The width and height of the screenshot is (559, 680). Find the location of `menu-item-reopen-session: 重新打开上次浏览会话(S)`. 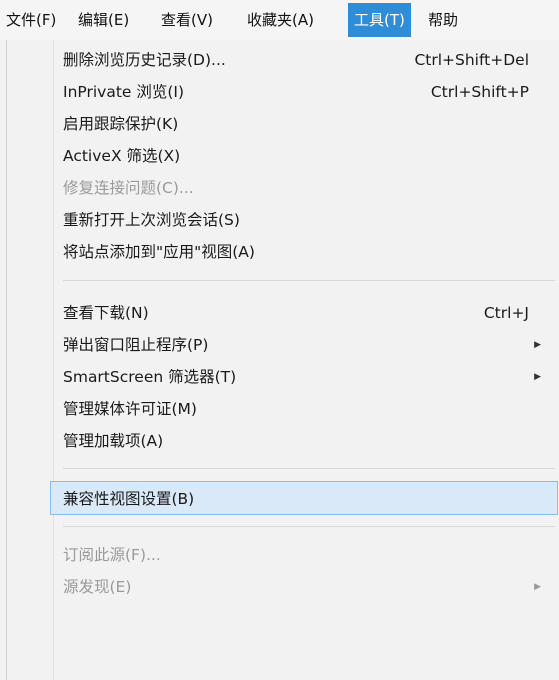

menu-item-reopen-session: 重新打开上次浏览会话(S) is located at coordinates (283, 220).